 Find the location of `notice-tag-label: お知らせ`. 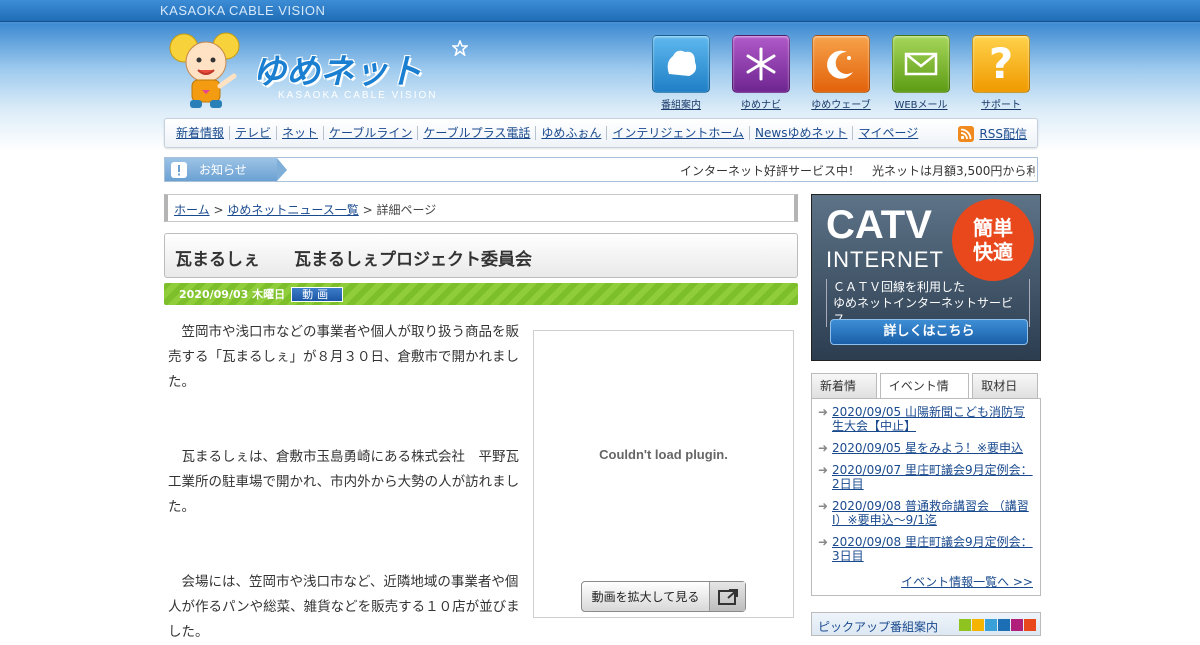

notice-tag-label: お知らせ is located at coordinates (223, 170).